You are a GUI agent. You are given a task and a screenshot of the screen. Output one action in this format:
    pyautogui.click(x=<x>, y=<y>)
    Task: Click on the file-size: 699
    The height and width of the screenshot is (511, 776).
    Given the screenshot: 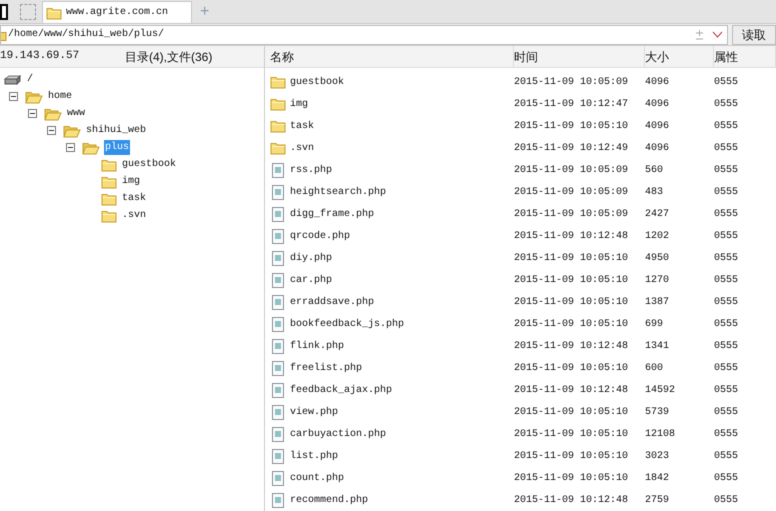 What is the action you would take?
    pyautogui.click(x=654, y=324)
    